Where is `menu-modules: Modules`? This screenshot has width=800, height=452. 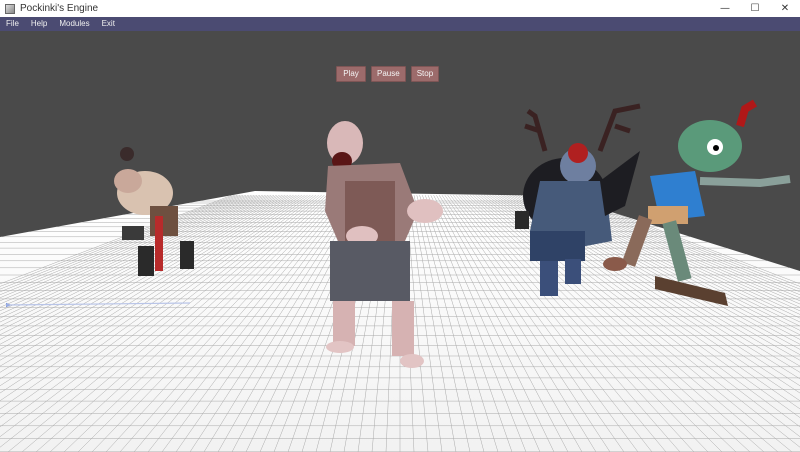
menu-modules: Modules is located at coordinates (74, 24).